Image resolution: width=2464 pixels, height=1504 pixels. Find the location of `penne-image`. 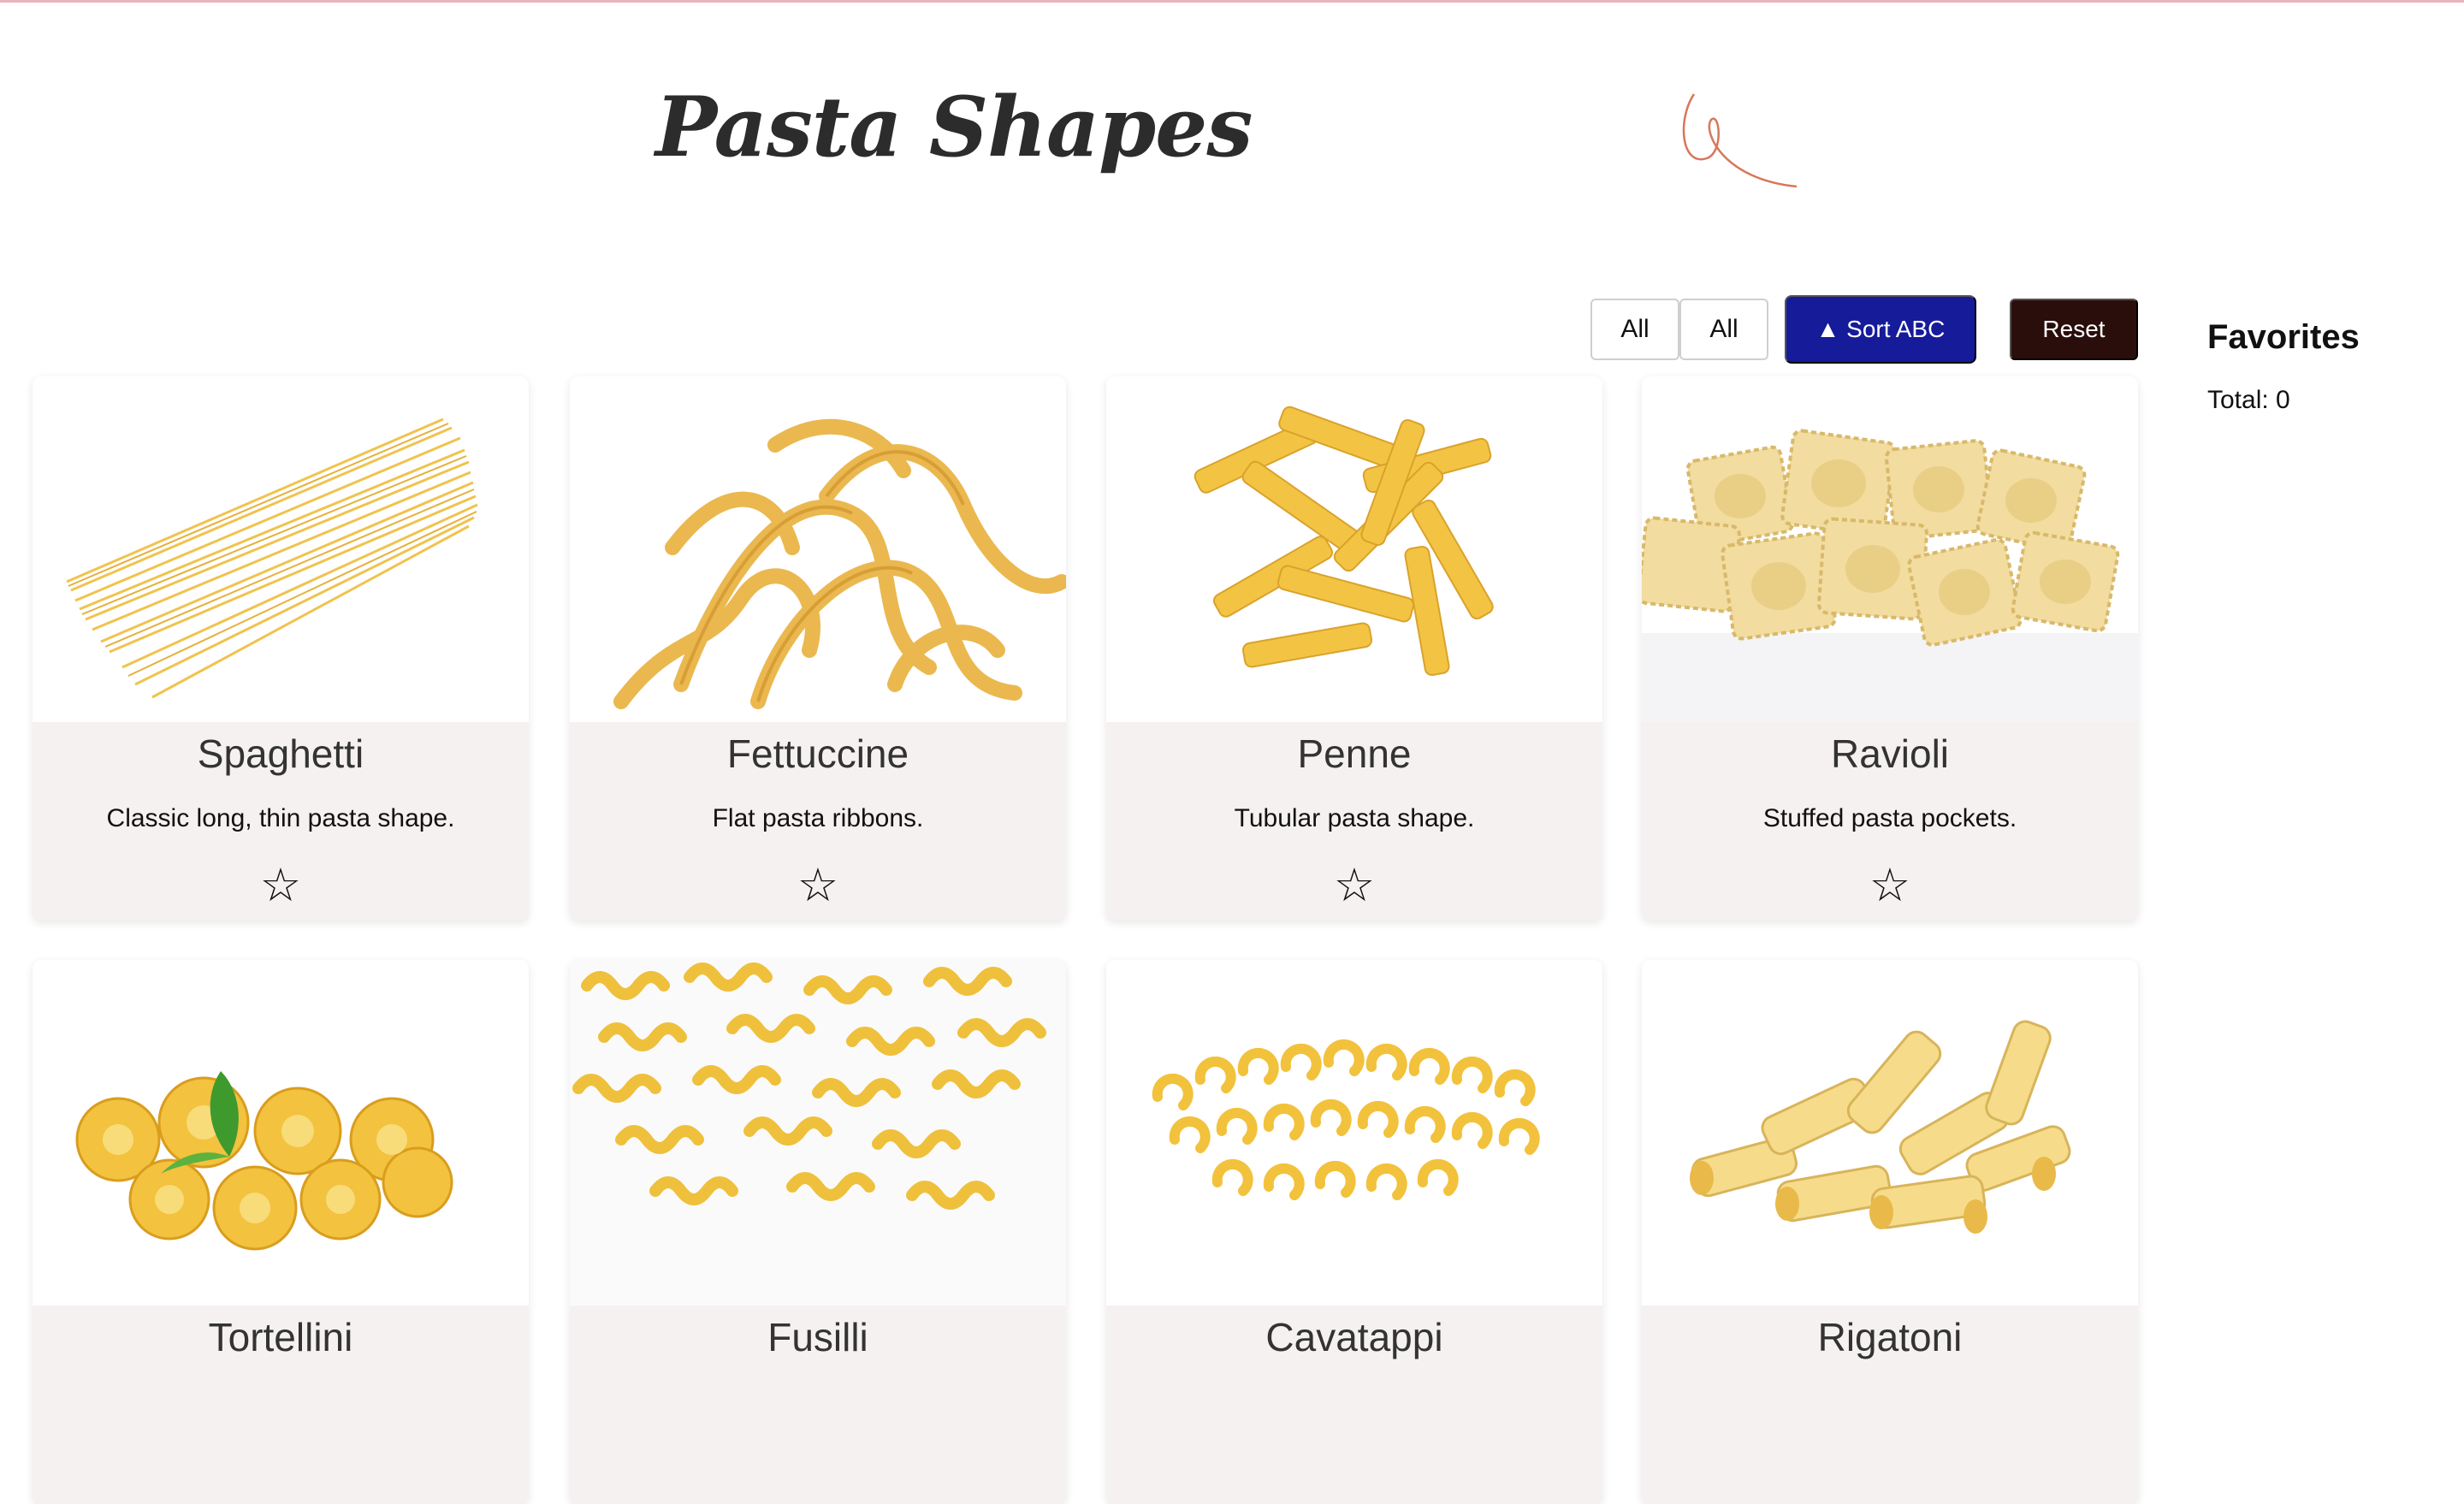

penne-image is located at coordinates (1354, 549).